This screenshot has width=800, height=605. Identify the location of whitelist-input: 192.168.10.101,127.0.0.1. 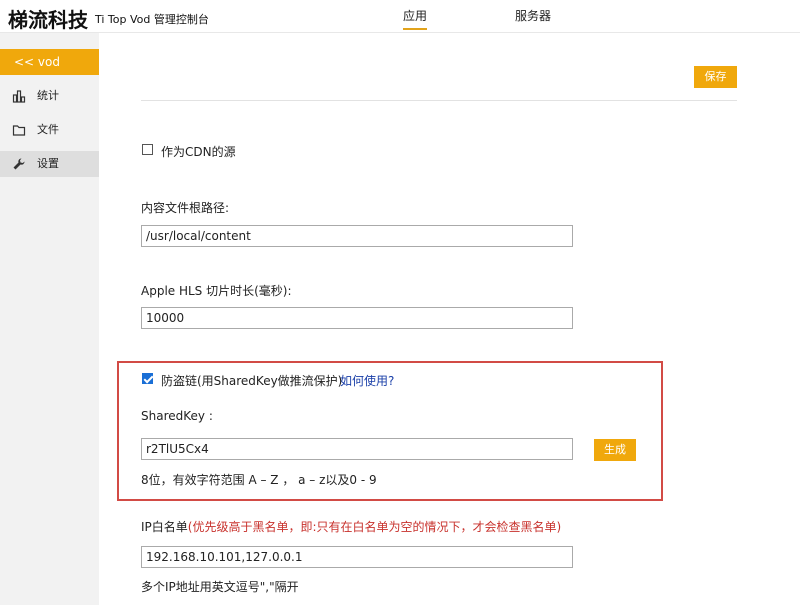
(357, 557).